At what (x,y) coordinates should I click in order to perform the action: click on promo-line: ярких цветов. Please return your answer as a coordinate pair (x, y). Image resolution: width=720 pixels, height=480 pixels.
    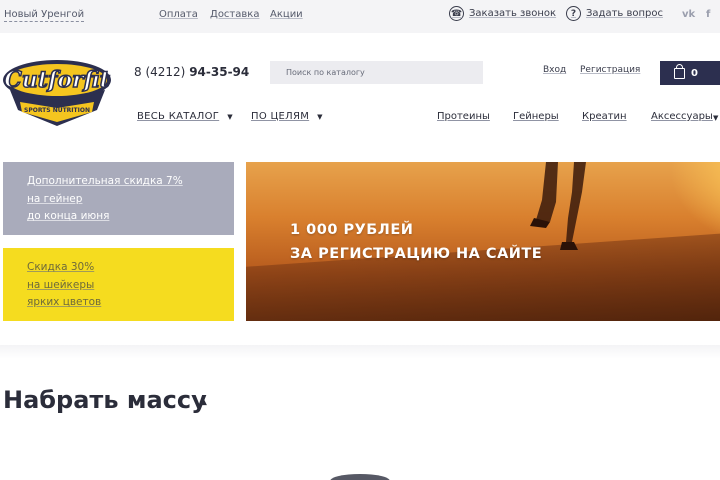
    Looking at the image, I should click on (64, 302).